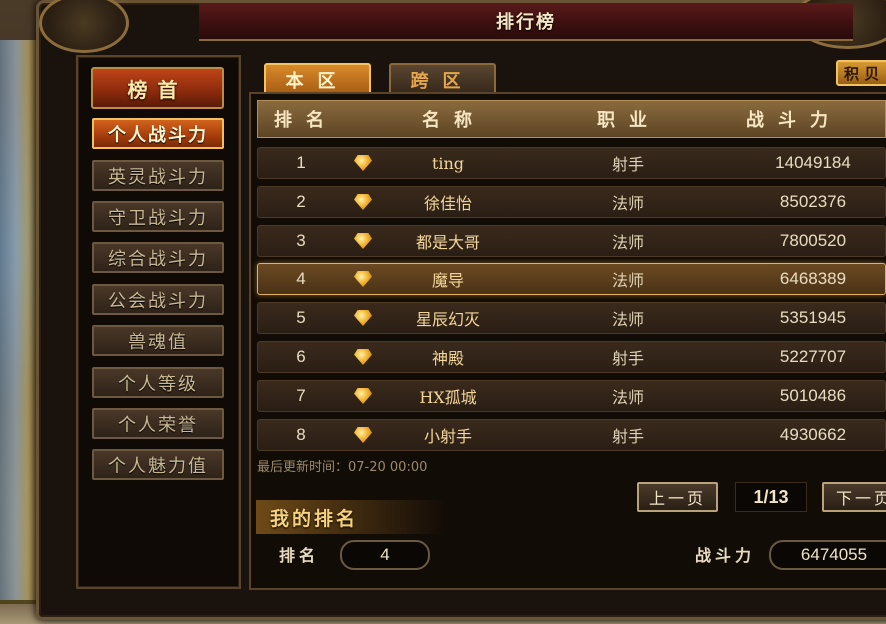 Image resolution: width=886 pixels, height=624 pixels. What do you see at coordinates (861, 73) in the screenshot?
I see `points-button: 积 贝` at bounding box center [861, 73].